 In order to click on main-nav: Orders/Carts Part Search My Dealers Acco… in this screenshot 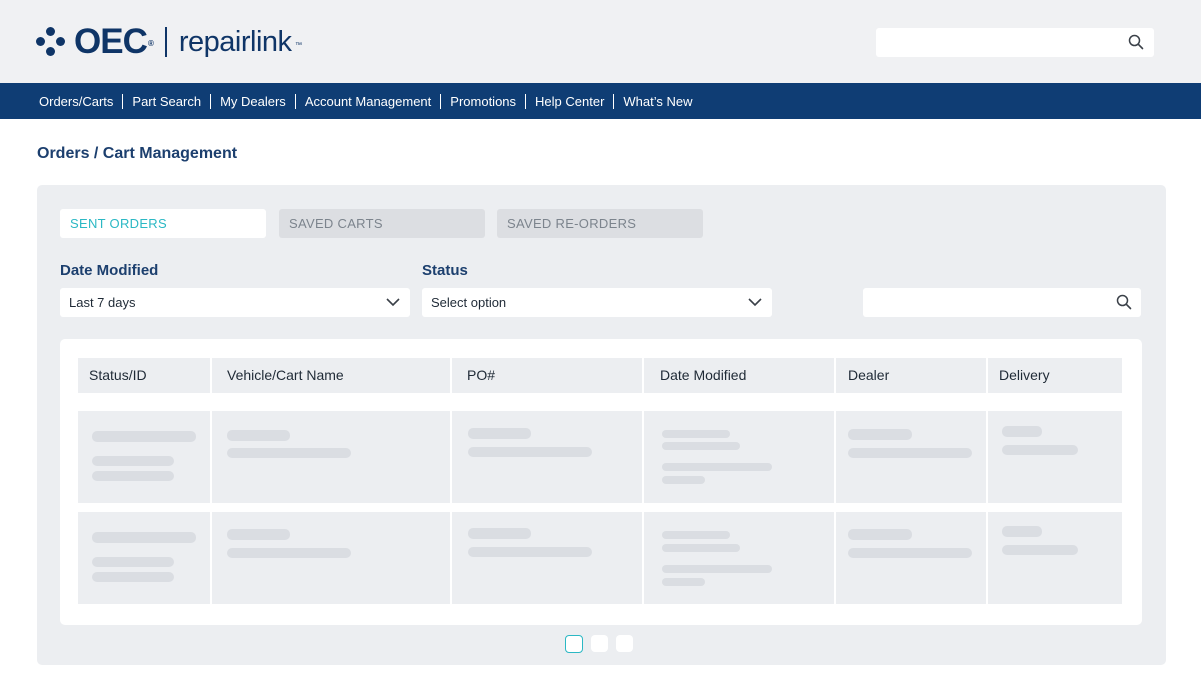, I will do `click(600, 101)`.